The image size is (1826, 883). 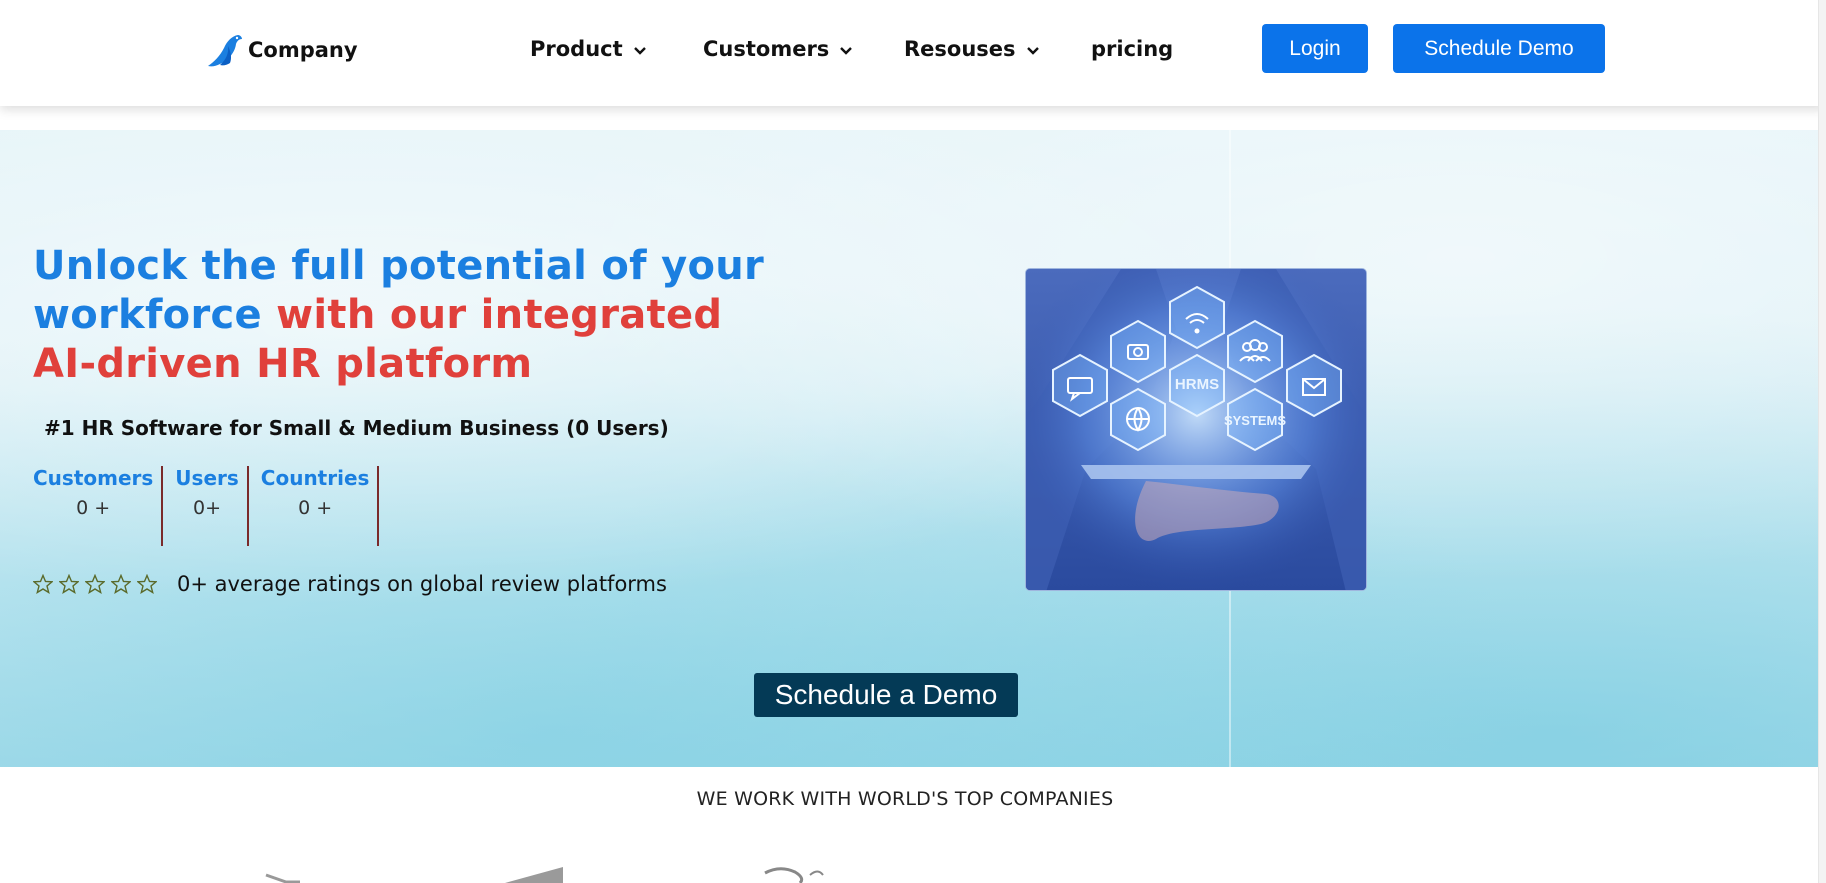 What do you see at coordinates (1822, 441) in the screenshot?
I see `page-scrollbar` at bounding box center [1822, 441].